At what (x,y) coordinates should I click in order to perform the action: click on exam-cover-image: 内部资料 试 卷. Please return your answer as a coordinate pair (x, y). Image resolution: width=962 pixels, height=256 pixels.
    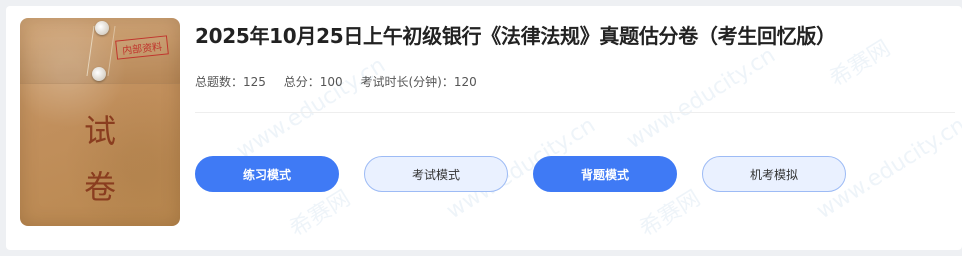
    Looking at the image, I should click on (100, 122).